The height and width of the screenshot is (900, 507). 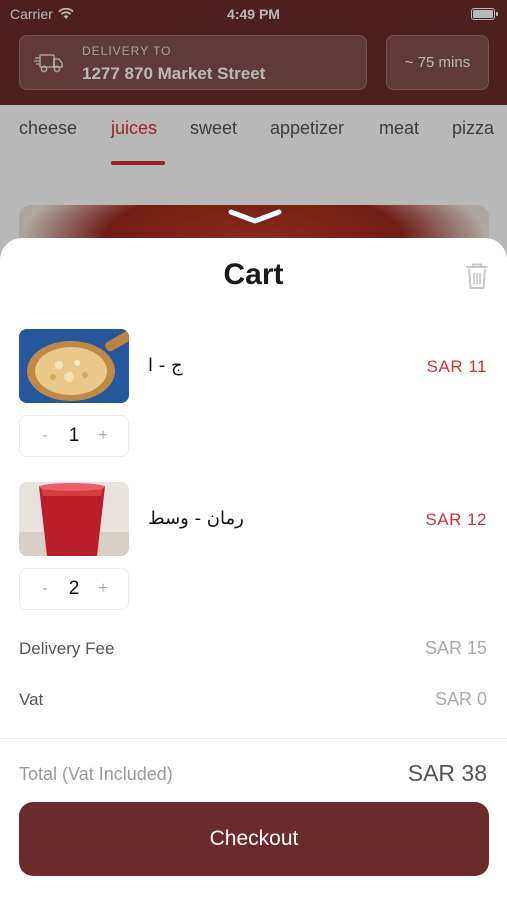 I want to click on quantity-stepper: - 1 +, so click(x=74, y=436).